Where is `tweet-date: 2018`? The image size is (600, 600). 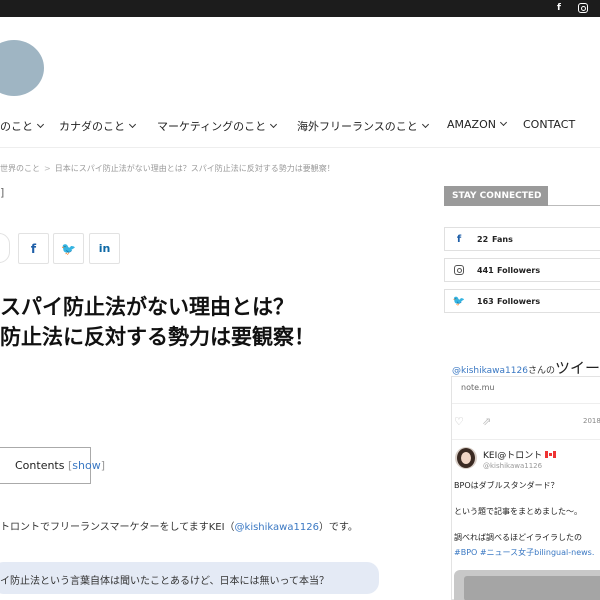 tweet-date: 2018 is located at coordinates (591, 421).